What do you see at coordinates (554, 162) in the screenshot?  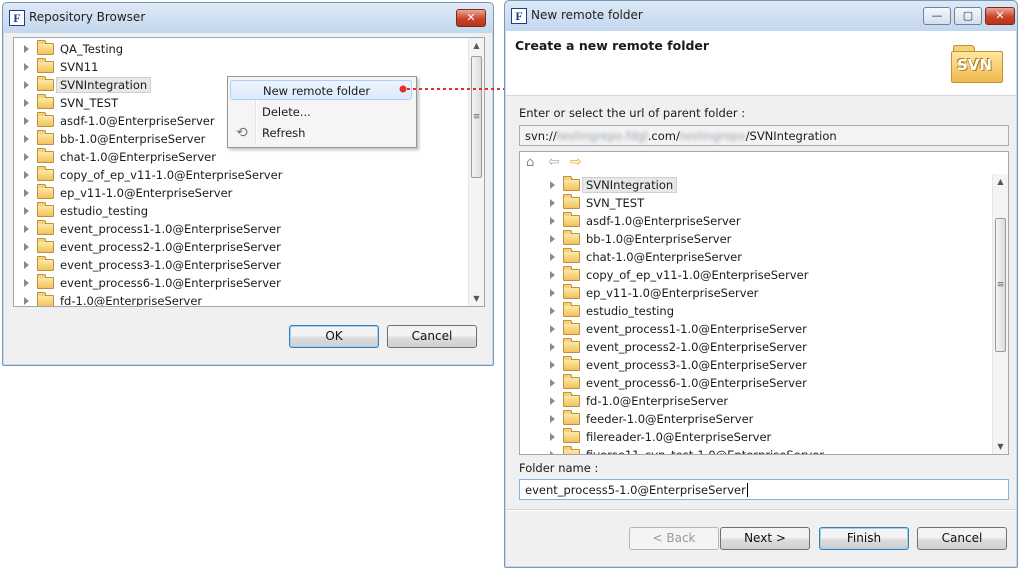 I see `back-arrow-icon: ⇦` at bounding box center [554, 162].